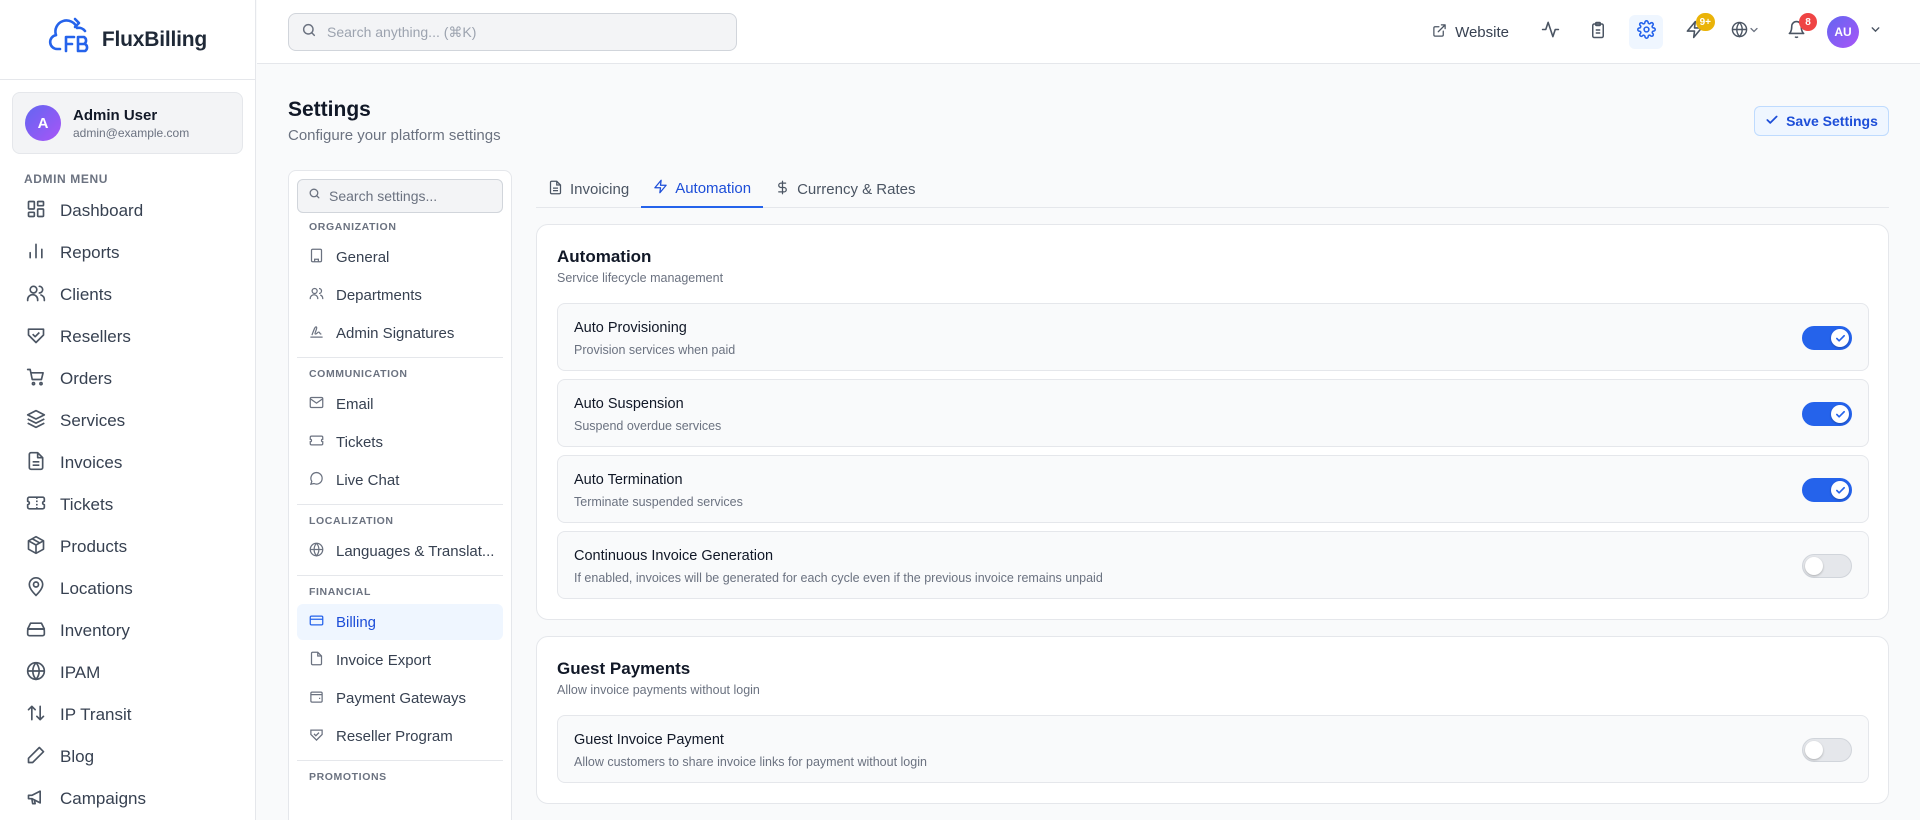 The width and height of the screenshot is (1920, 820). Describe the element at coordinates (400, 257) in the screenshot. I see `settings-item-general: General` at that location.